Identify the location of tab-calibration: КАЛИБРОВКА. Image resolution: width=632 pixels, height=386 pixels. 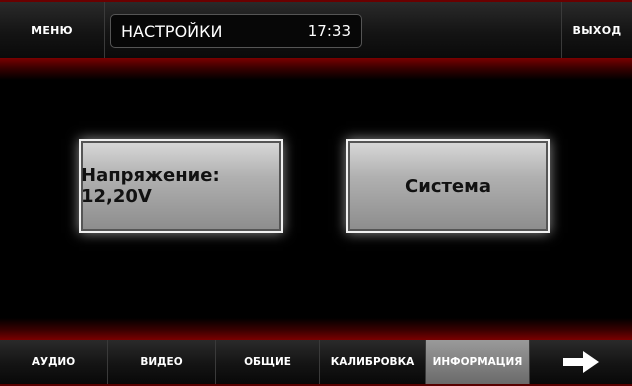
(373, 362).